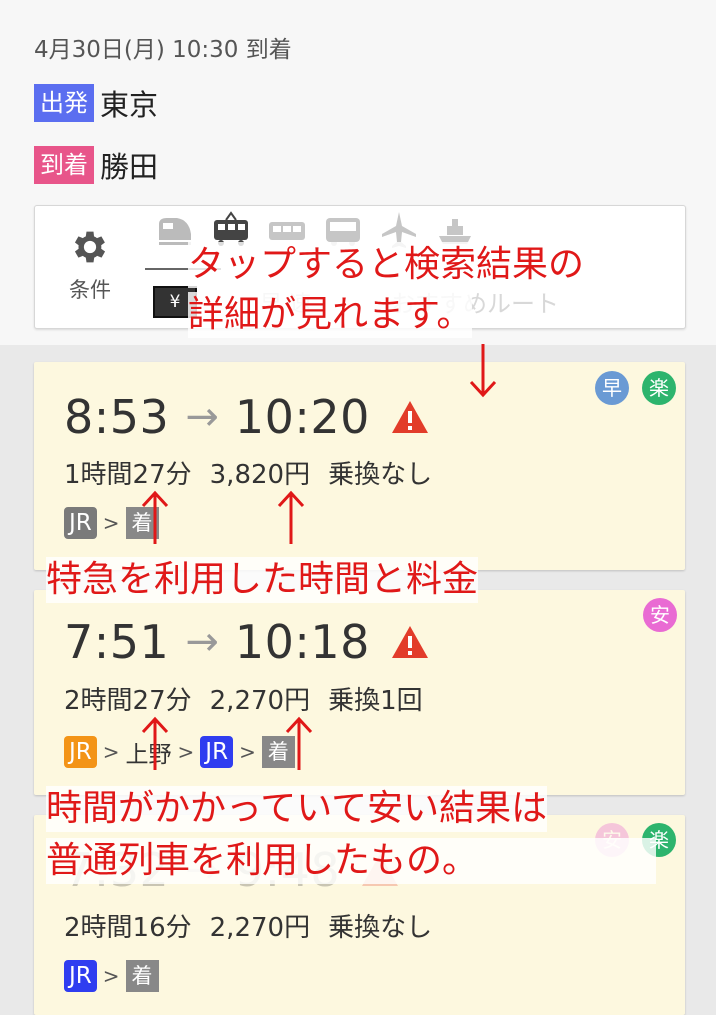 The image size is (716, 1015). What do you see at coordinates (128, 475) in the screenshot?
I see `duration: 1時間27分` at bounding box center [128, 475].